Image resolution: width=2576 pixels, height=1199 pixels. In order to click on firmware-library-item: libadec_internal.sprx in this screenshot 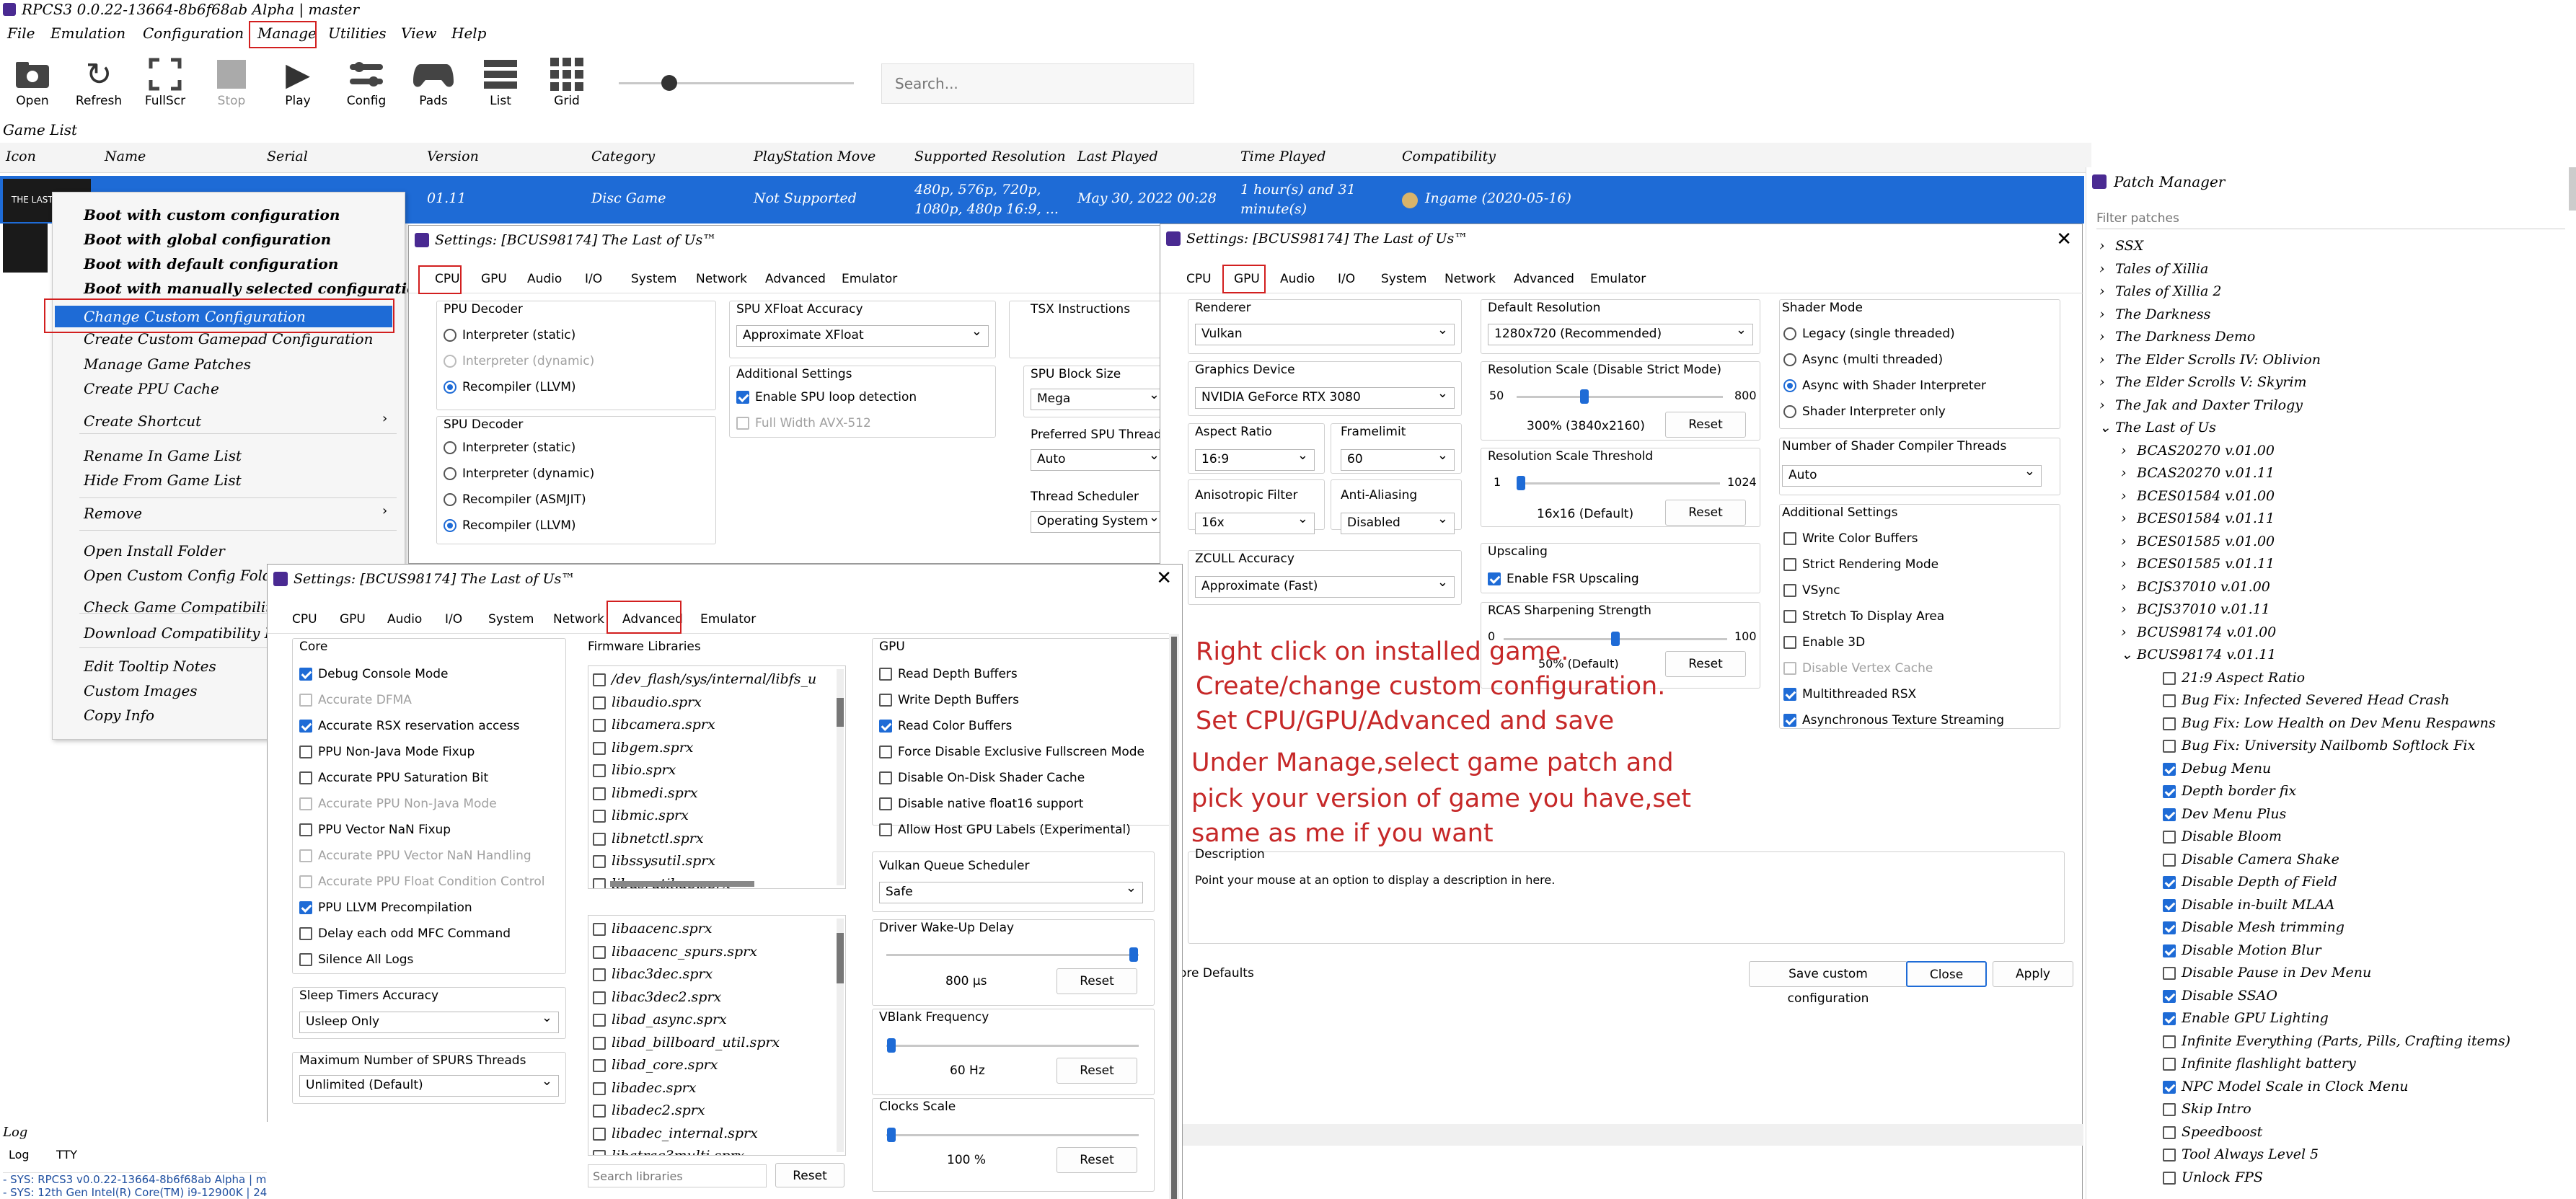, I will do `click(675, 1133)`.